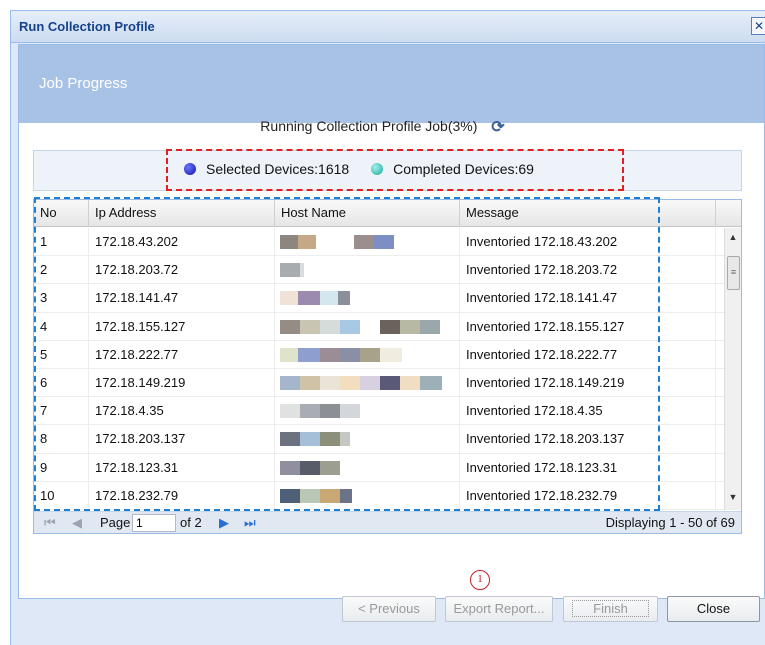  I want to click on completed-devices-label: Completed Devices:69, so click(463, 169).